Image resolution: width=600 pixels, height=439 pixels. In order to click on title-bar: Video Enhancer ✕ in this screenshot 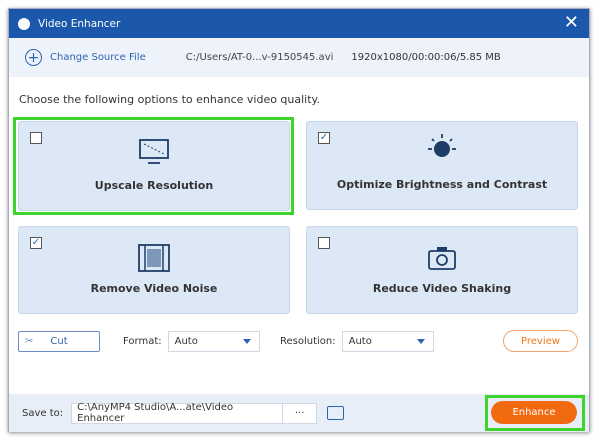, I will do `click(299, 23)`.